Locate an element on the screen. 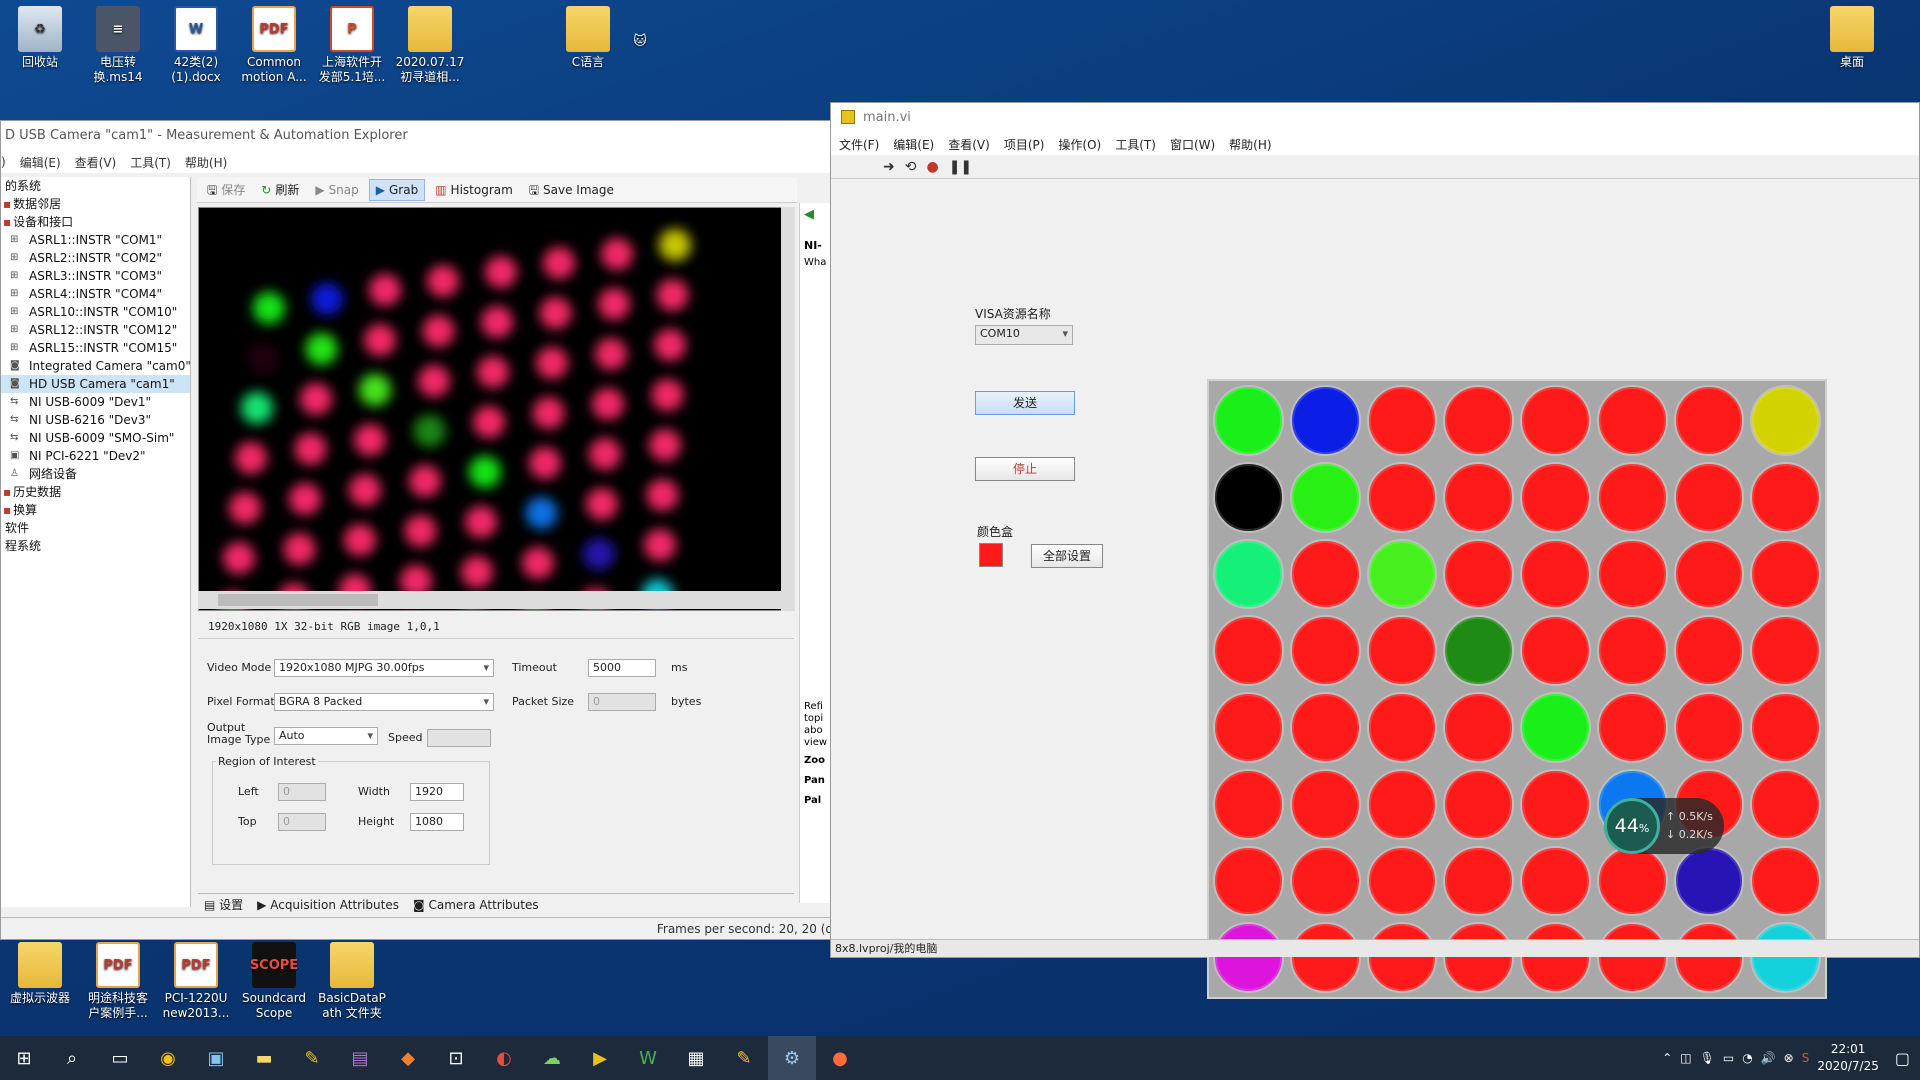 Image resolution: width=1920 pixels, height=1080 pixels. led-r5-c1 is located at coordinates (1325, 804).